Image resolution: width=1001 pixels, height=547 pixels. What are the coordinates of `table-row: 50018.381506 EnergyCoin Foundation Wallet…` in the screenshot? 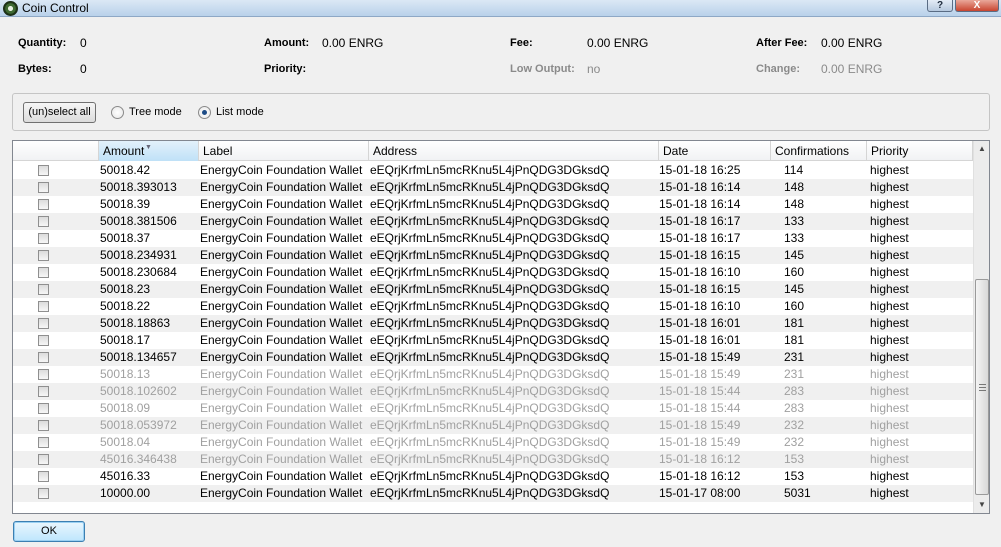 It's located at (493, 221).